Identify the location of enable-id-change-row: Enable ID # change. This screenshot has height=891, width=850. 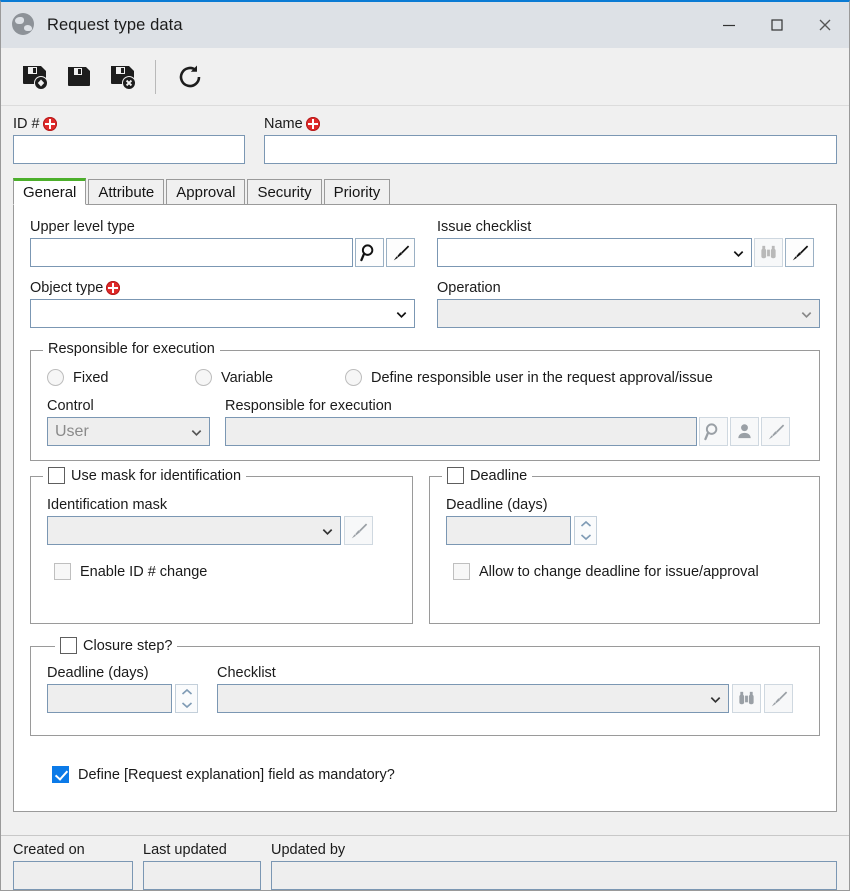
(225, 571).